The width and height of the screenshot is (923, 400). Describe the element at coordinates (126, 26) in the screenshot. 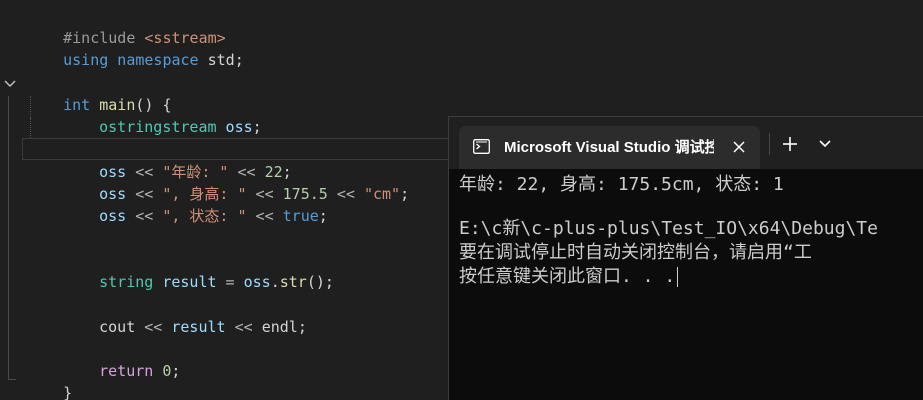

I see `code-line: #include <sstream>` at that location.